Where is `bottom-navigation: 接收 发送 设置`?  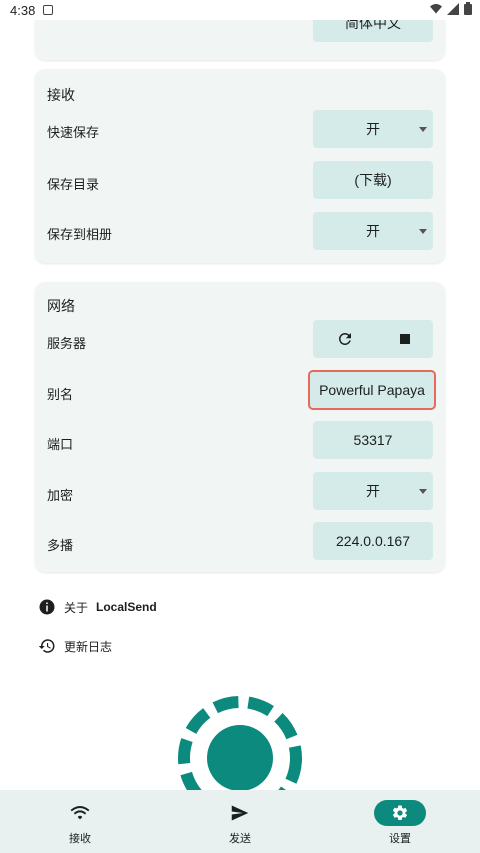 bottom-navigation: 接收 发送 设置 is located at coordinates (240, 821).